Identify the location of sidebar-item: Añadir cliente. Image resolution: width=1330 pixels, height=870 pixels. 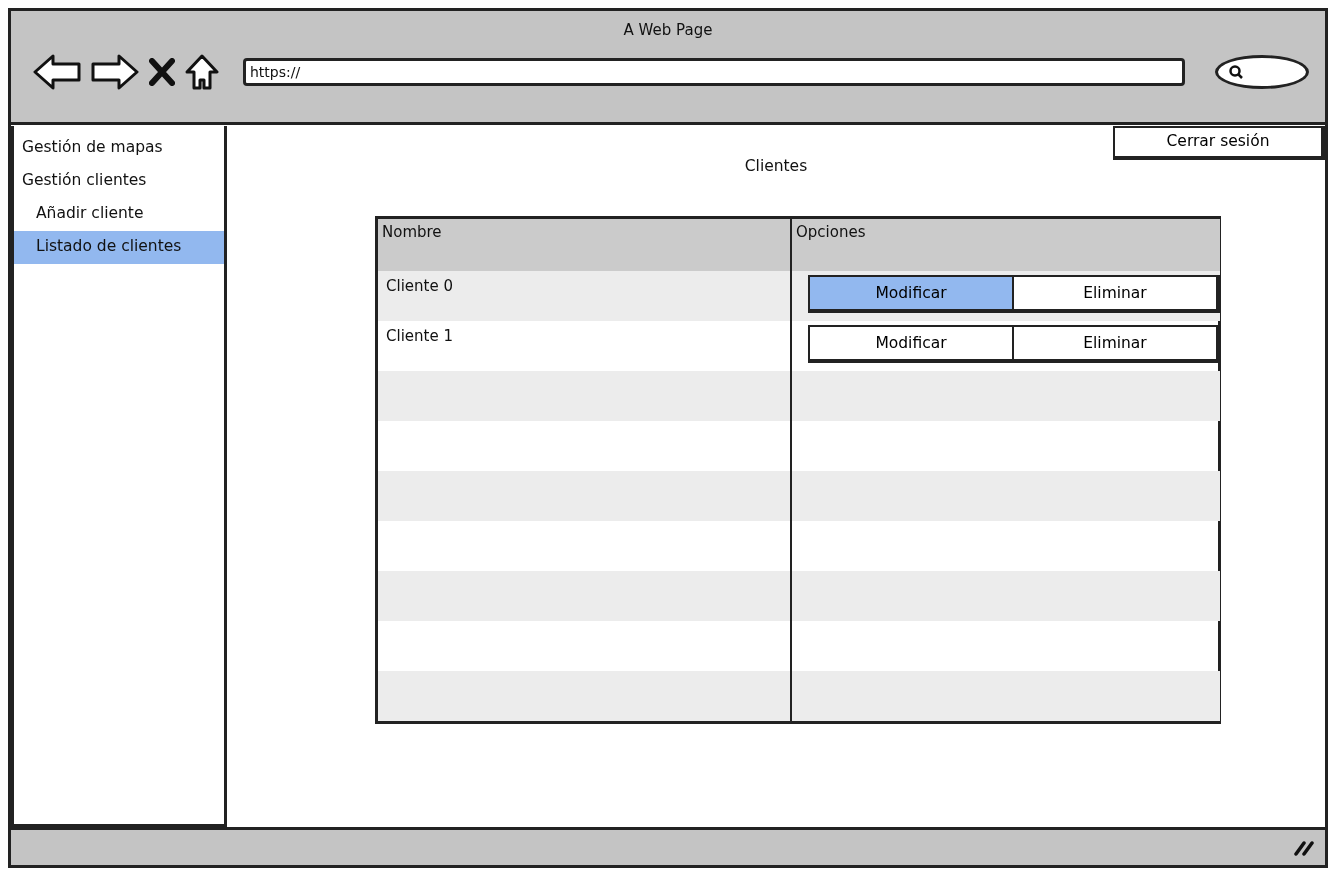
(119, 214).